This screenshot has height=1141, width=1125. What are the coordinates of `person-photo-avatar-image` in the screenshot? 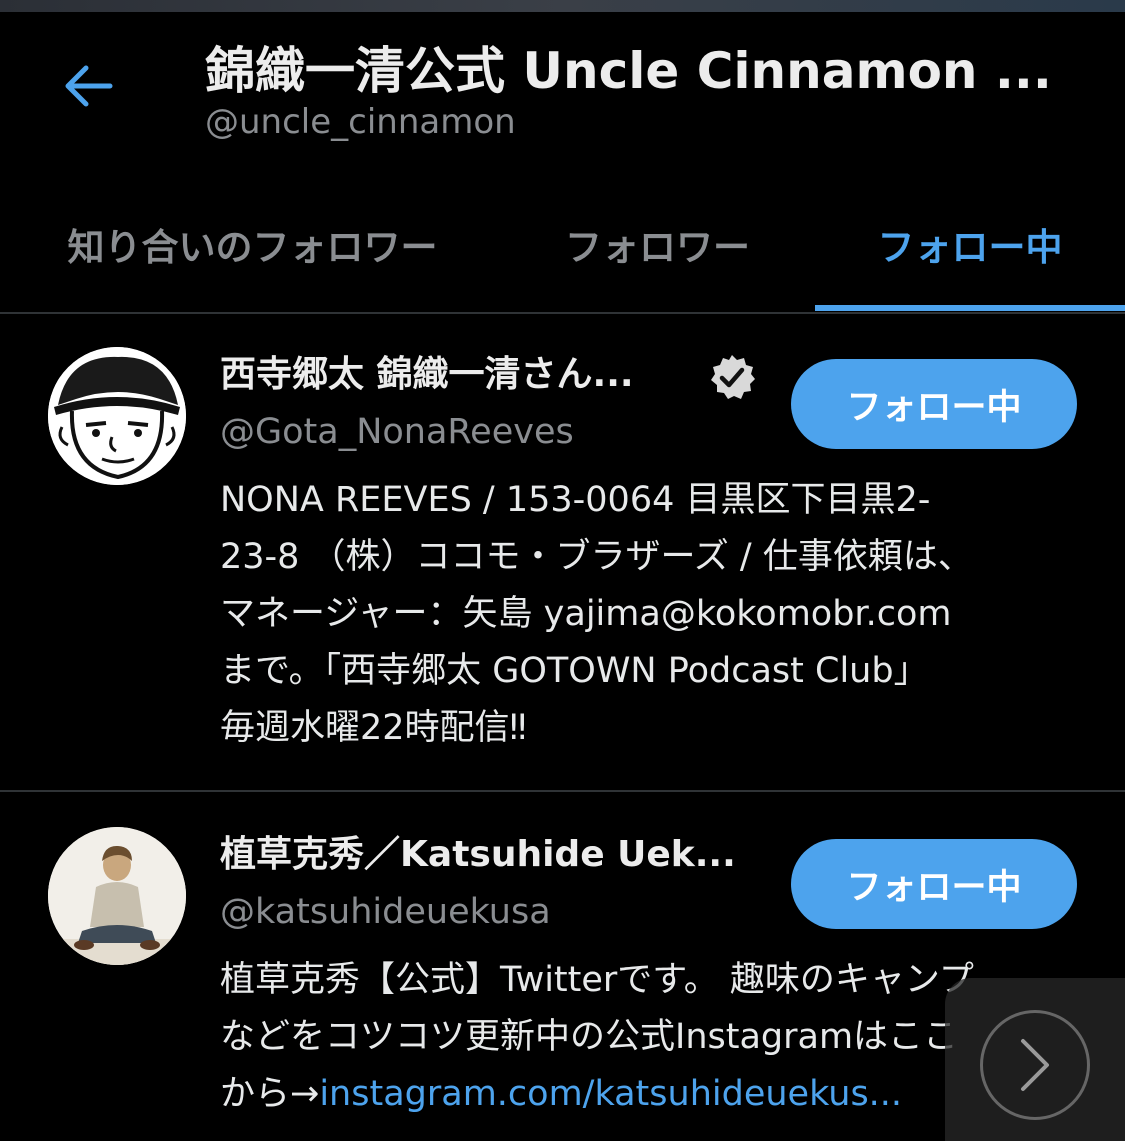 It's located at (117, 896).